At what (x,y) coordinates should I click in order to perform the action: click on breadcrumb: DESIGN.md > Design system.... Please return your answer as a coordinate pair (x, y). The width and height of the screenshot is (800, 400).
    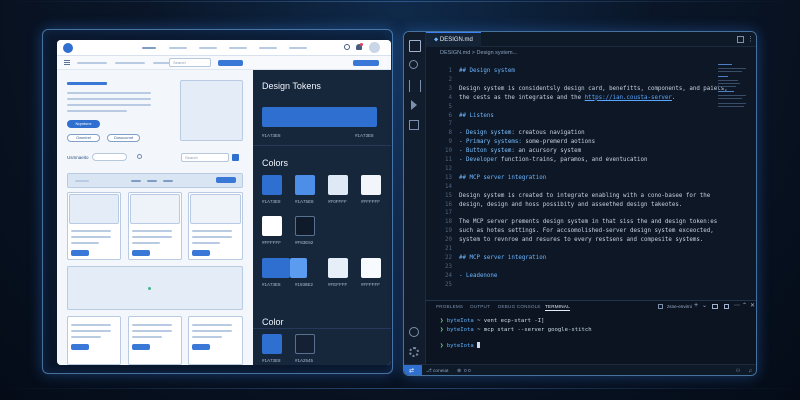
    Looking at the image, I should click on (591, 53).